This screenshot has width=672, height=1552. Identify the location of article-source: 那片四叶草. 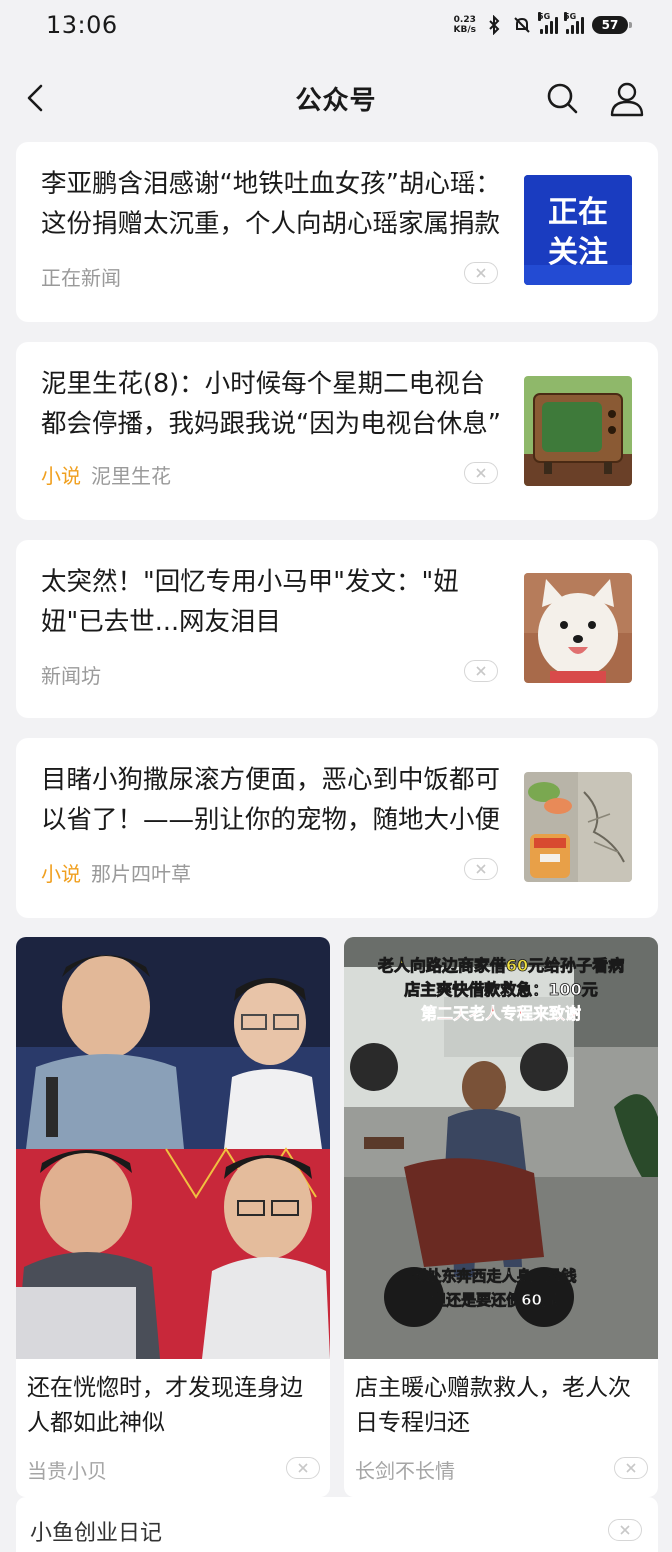
(141, 874).